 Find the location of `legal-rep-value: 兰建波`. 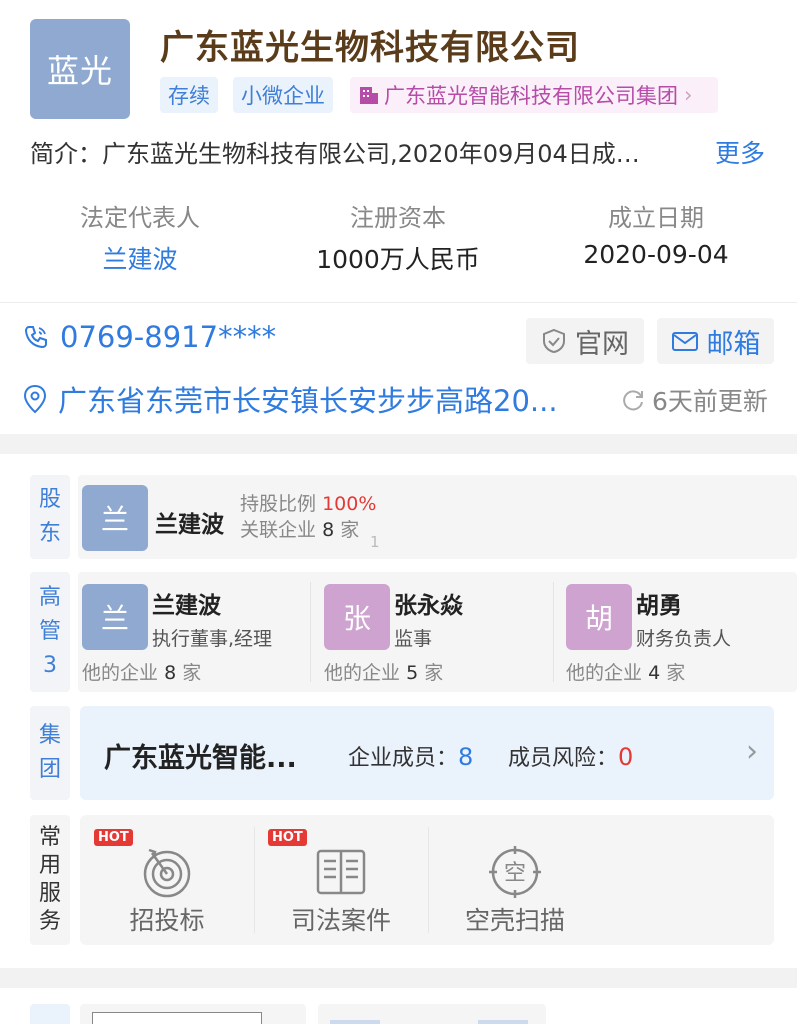

legal-rep-value: 兰建波 is located at coordinates (140, 258).